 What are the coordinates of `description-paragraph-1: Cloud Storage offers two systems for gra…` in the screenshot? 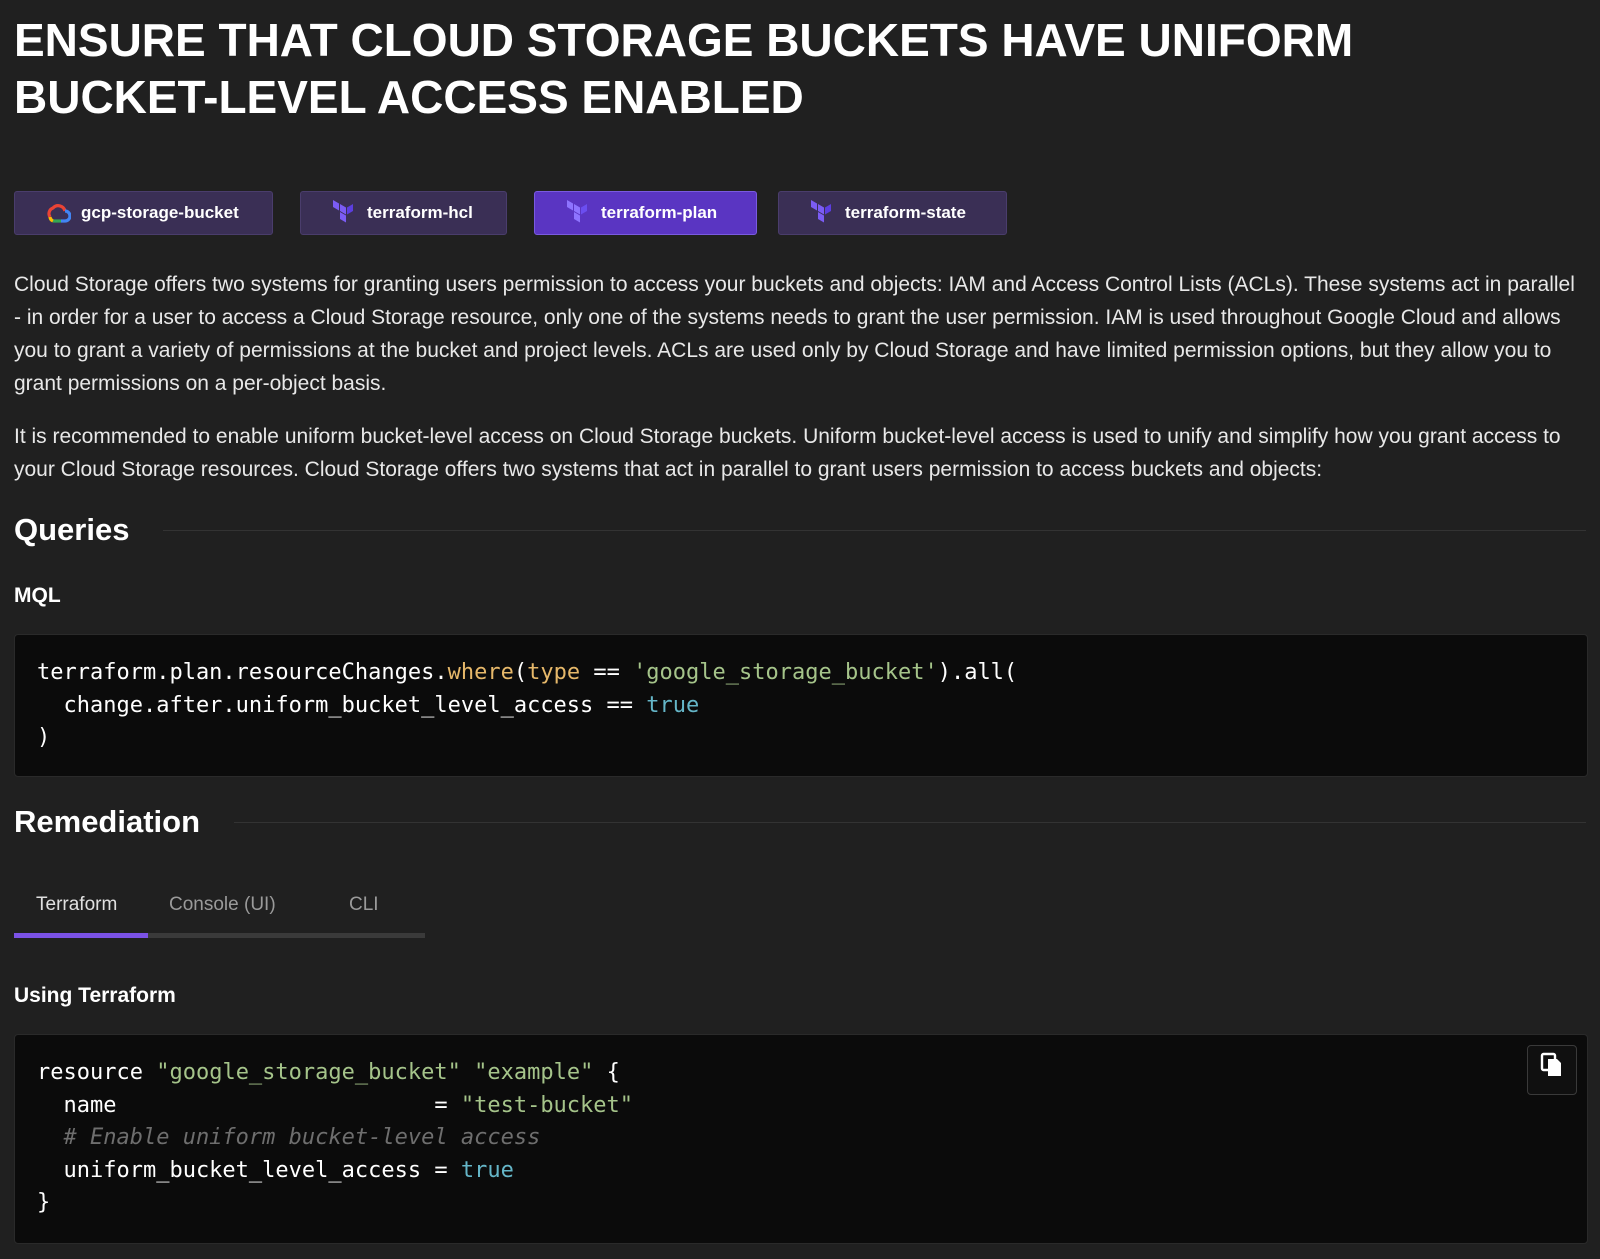 It's located at (794, 334).